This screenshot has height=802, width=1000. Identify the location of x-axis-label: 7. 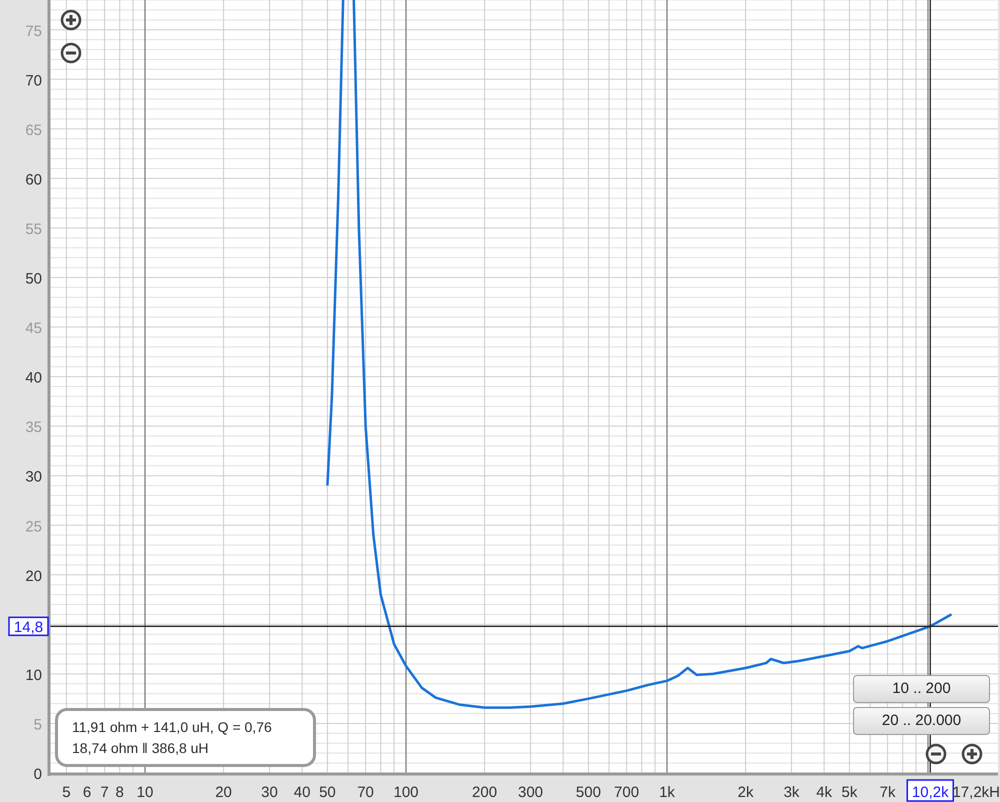
(104, 792).